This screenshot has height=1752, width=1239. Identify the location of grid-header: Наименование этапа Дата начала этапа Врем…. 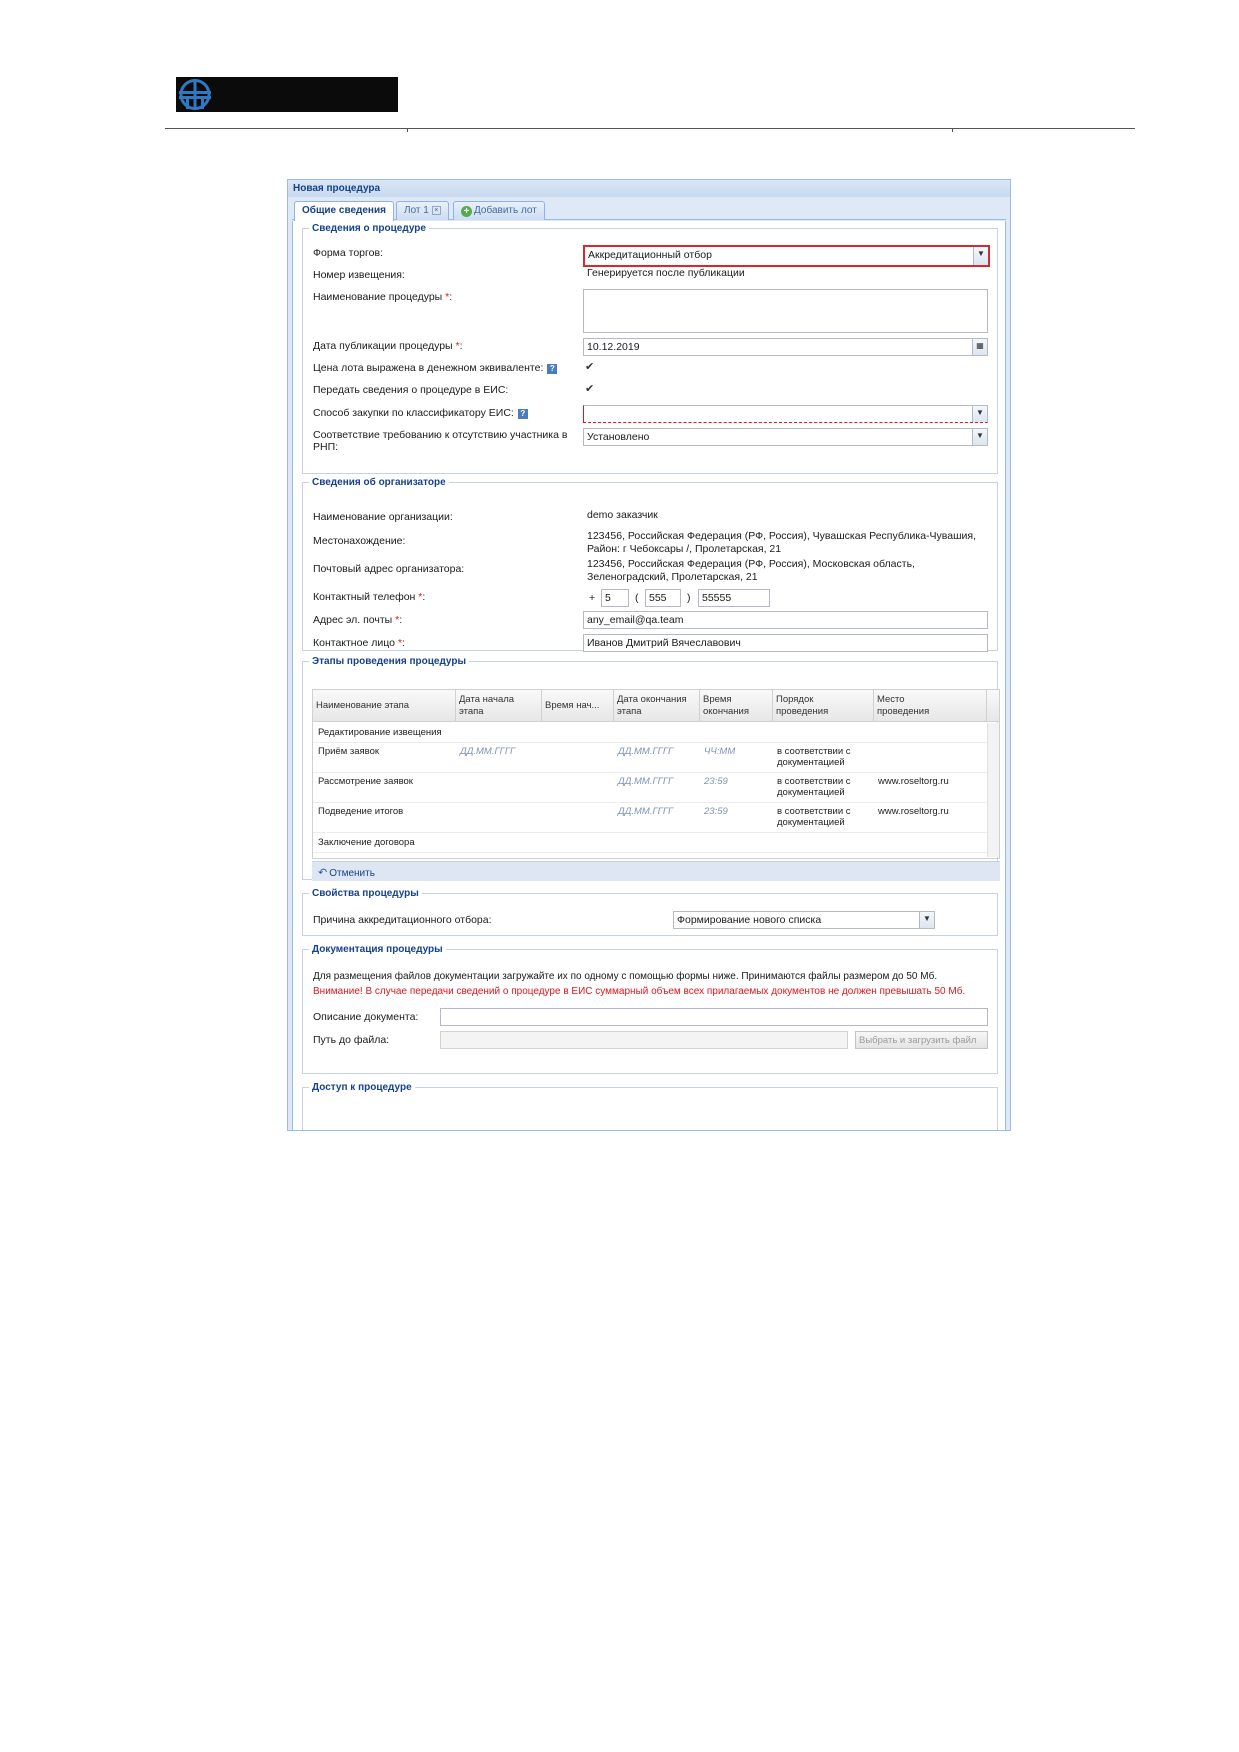
(656, 706).